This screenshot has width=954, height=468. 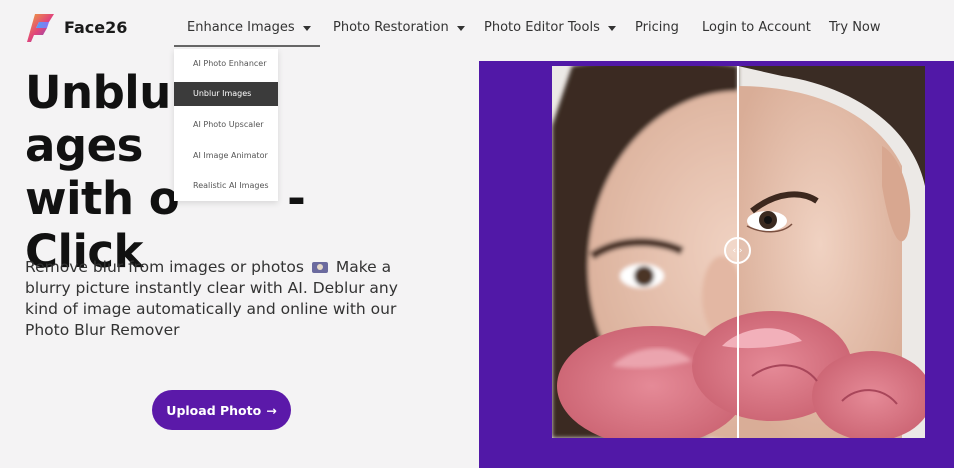 I want to click on dropdown-item-ai-image-animator: AI Image Animator, so click(x=226, y=156).